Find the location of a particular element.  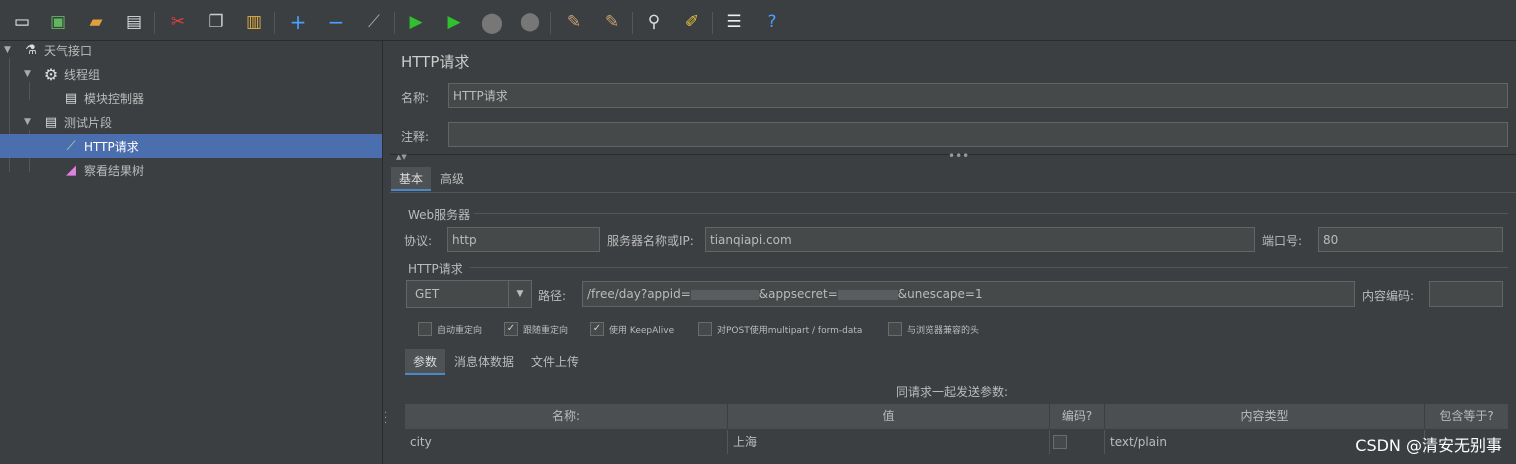

paste-icon: ▥ is located at coordinates (254, 22).